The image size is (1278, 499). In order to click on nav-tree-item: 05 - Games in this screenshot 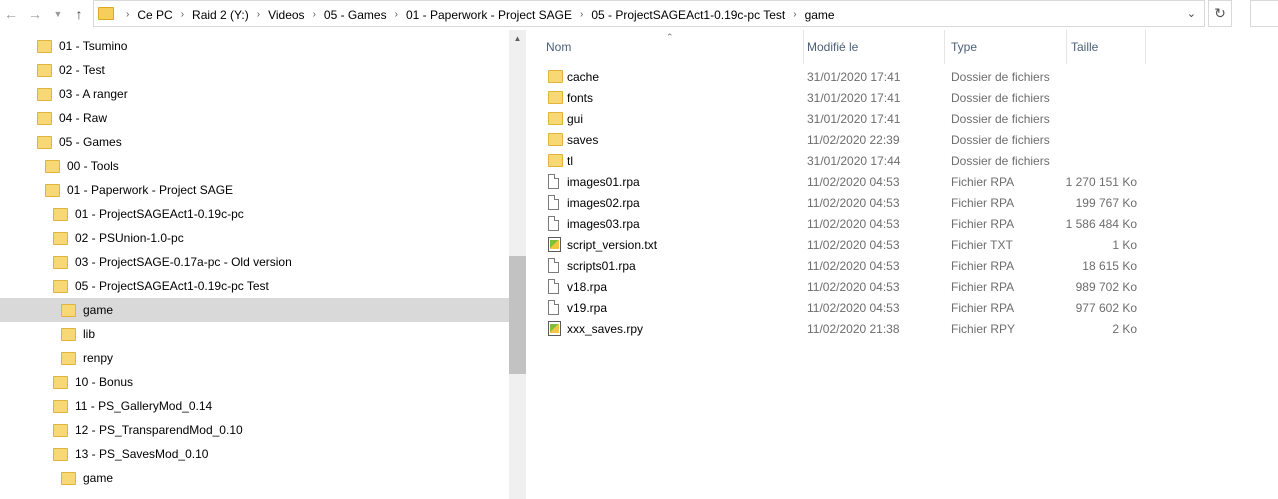, I will do `click(254, 142)`.